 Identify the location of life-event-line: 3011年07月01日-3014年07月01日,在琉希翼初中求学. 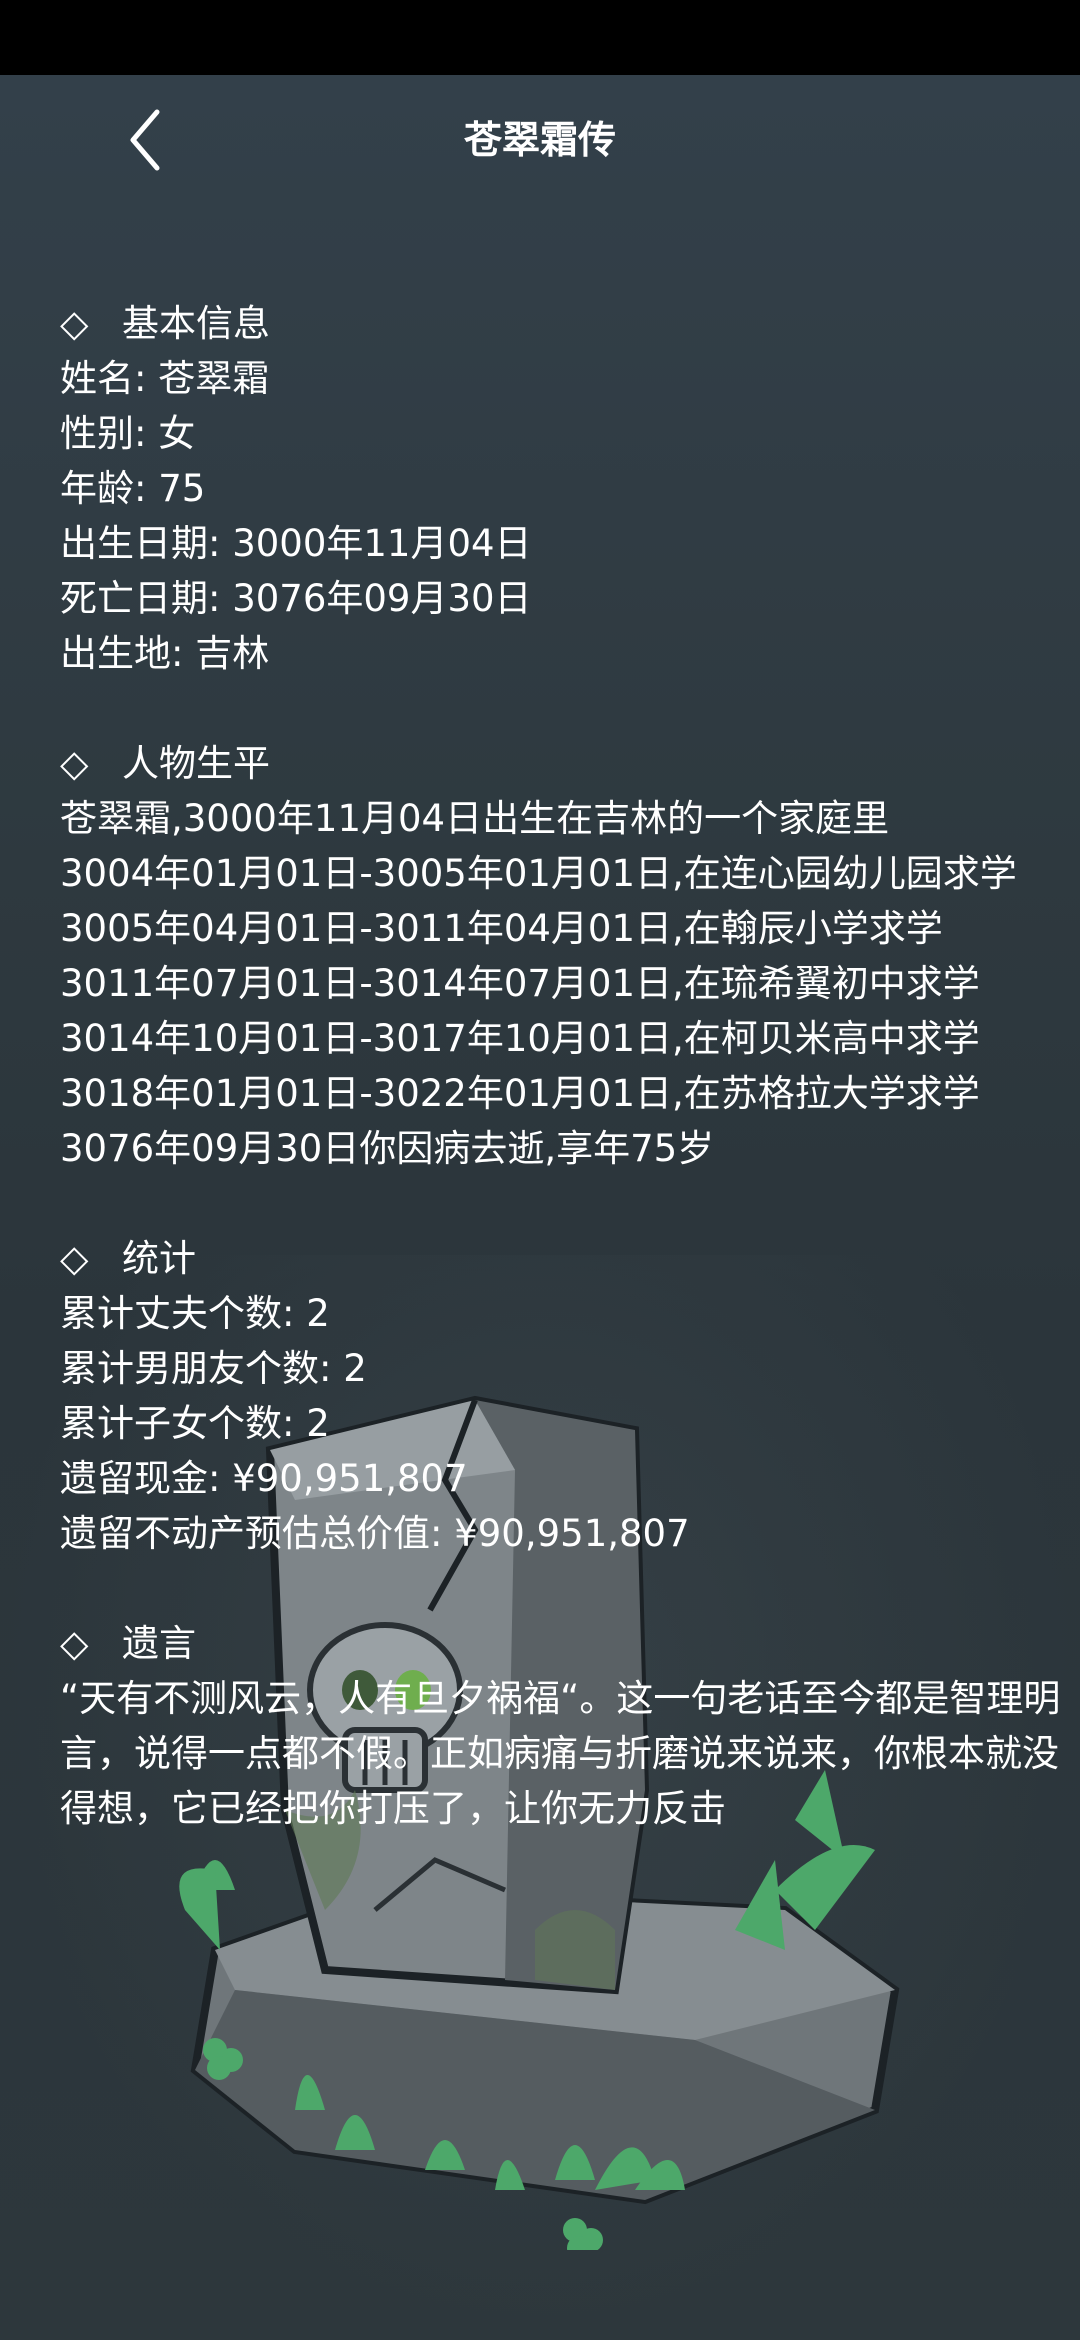
(520, 983).